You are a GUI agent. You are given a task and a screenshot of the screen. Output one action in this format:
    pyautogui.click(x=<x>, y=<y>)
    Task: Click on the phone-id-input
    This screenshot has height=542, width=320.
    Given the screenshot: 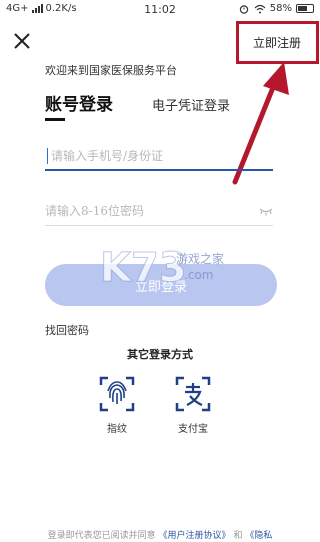 What is the action you would take?
    pyautogui.click(x=159, y=156)
    